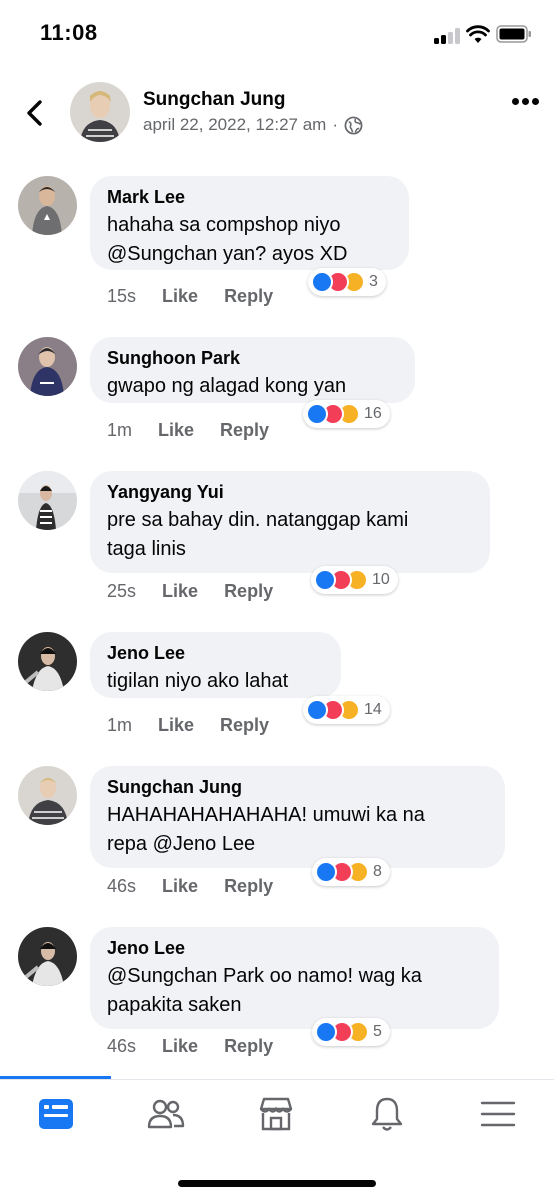 This screenshot has height=1200, width=554. What do you see at coordinates (347, 282) in the screenshot?
I see `reaction-summary: 3` at bounding box center [347, 282].